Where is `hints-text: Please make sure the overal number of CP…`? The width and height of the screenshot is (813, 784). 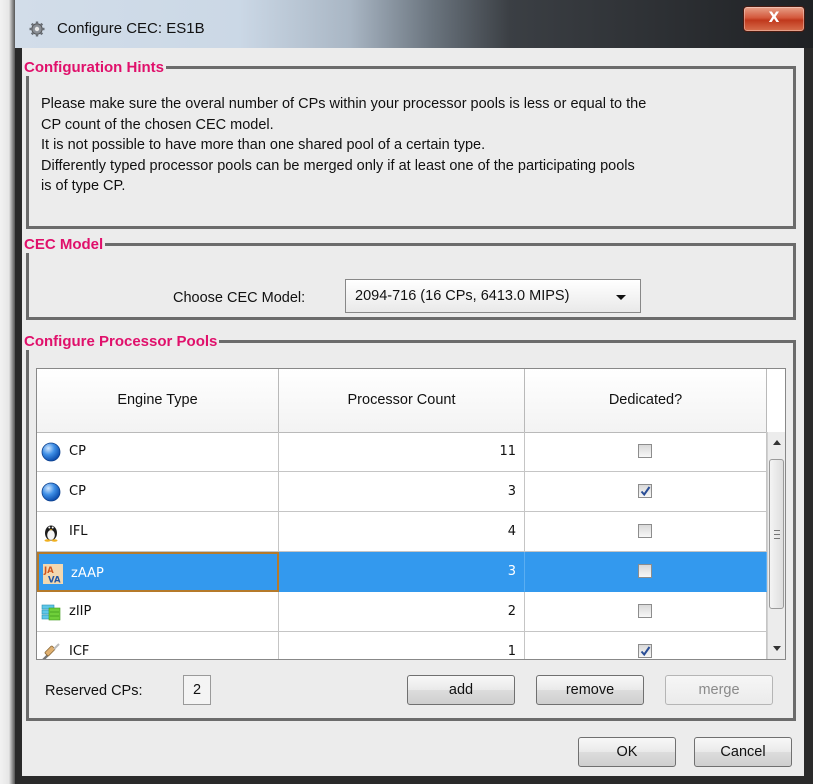
hints-text: Please make sure the overal number of CP… is located at coordinates (413, 145).